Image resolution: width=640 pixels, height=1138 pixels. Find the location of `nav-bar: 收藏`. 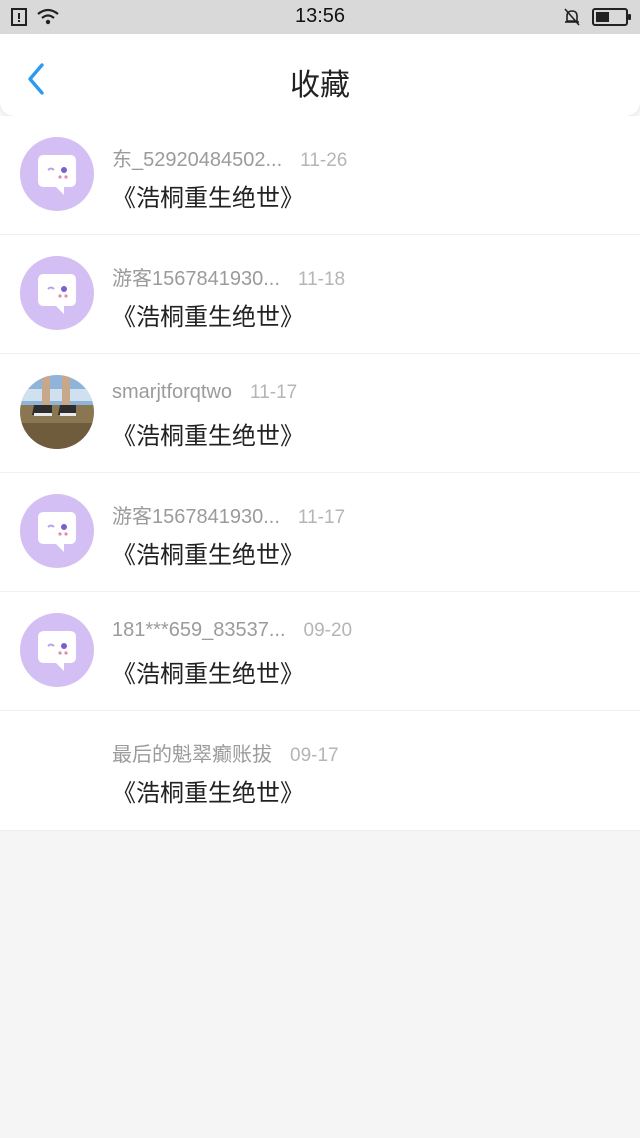

nav-bar: 收藏 is located at coordinates (320, 75).